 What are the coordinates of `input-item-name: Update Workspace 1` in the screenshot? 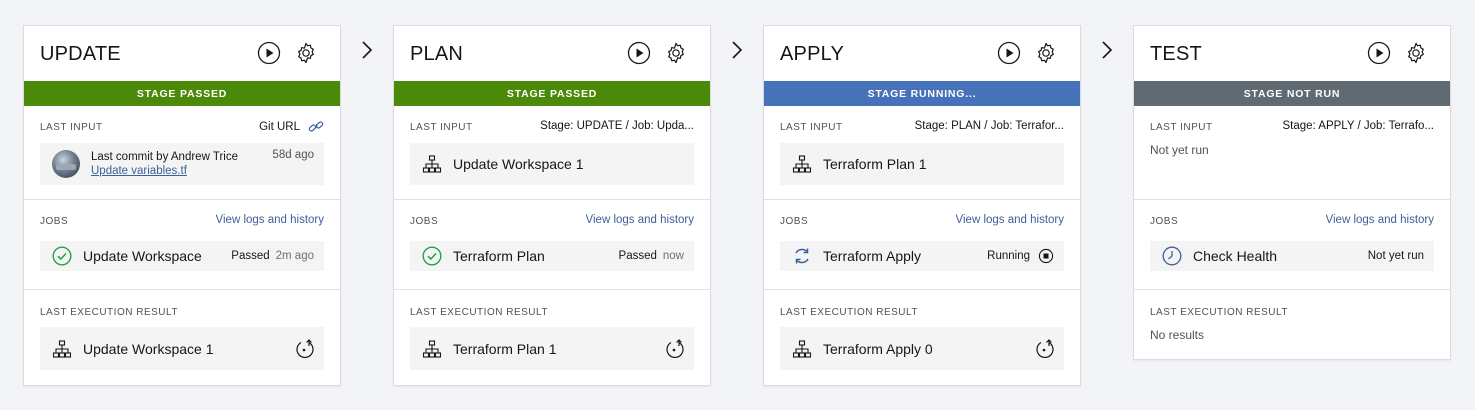 It's located at (518, 164).